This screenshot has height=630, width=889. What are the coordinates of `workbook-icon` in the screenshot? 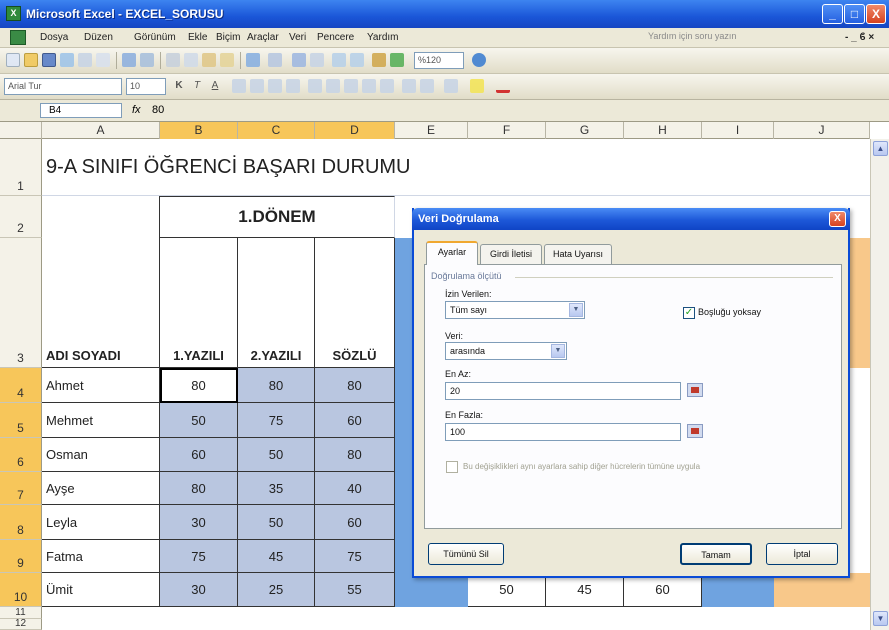 It's located at (18, 37).